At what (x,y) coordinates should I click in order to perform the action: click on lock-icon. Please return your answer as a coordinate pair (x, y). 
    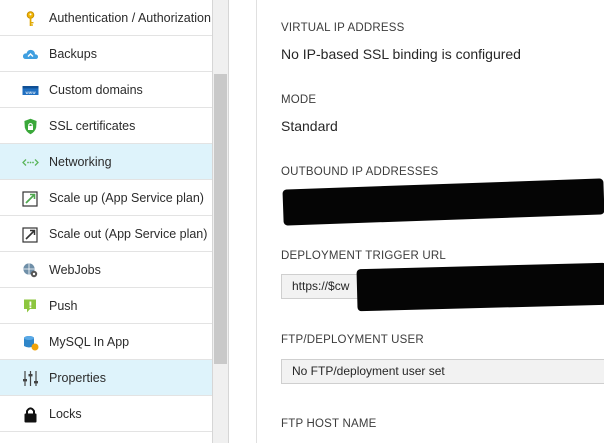
    Looking at the image, I should click on (30, 414).